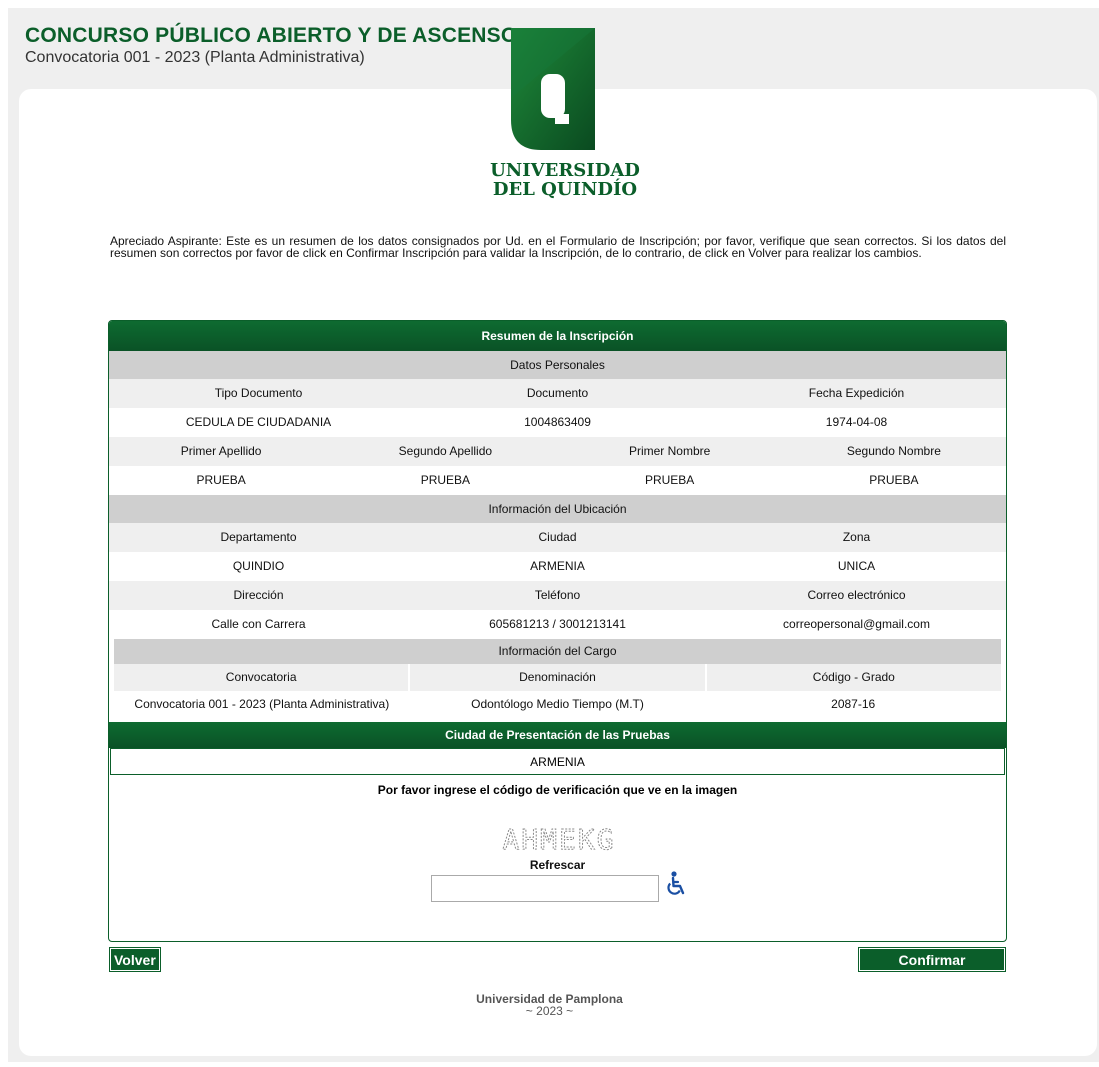  What do you see at coordinates (669, 451) in the screenshot?
I see `label-primer-nombre: Primer Nombre` at bounding box center [669, 451].